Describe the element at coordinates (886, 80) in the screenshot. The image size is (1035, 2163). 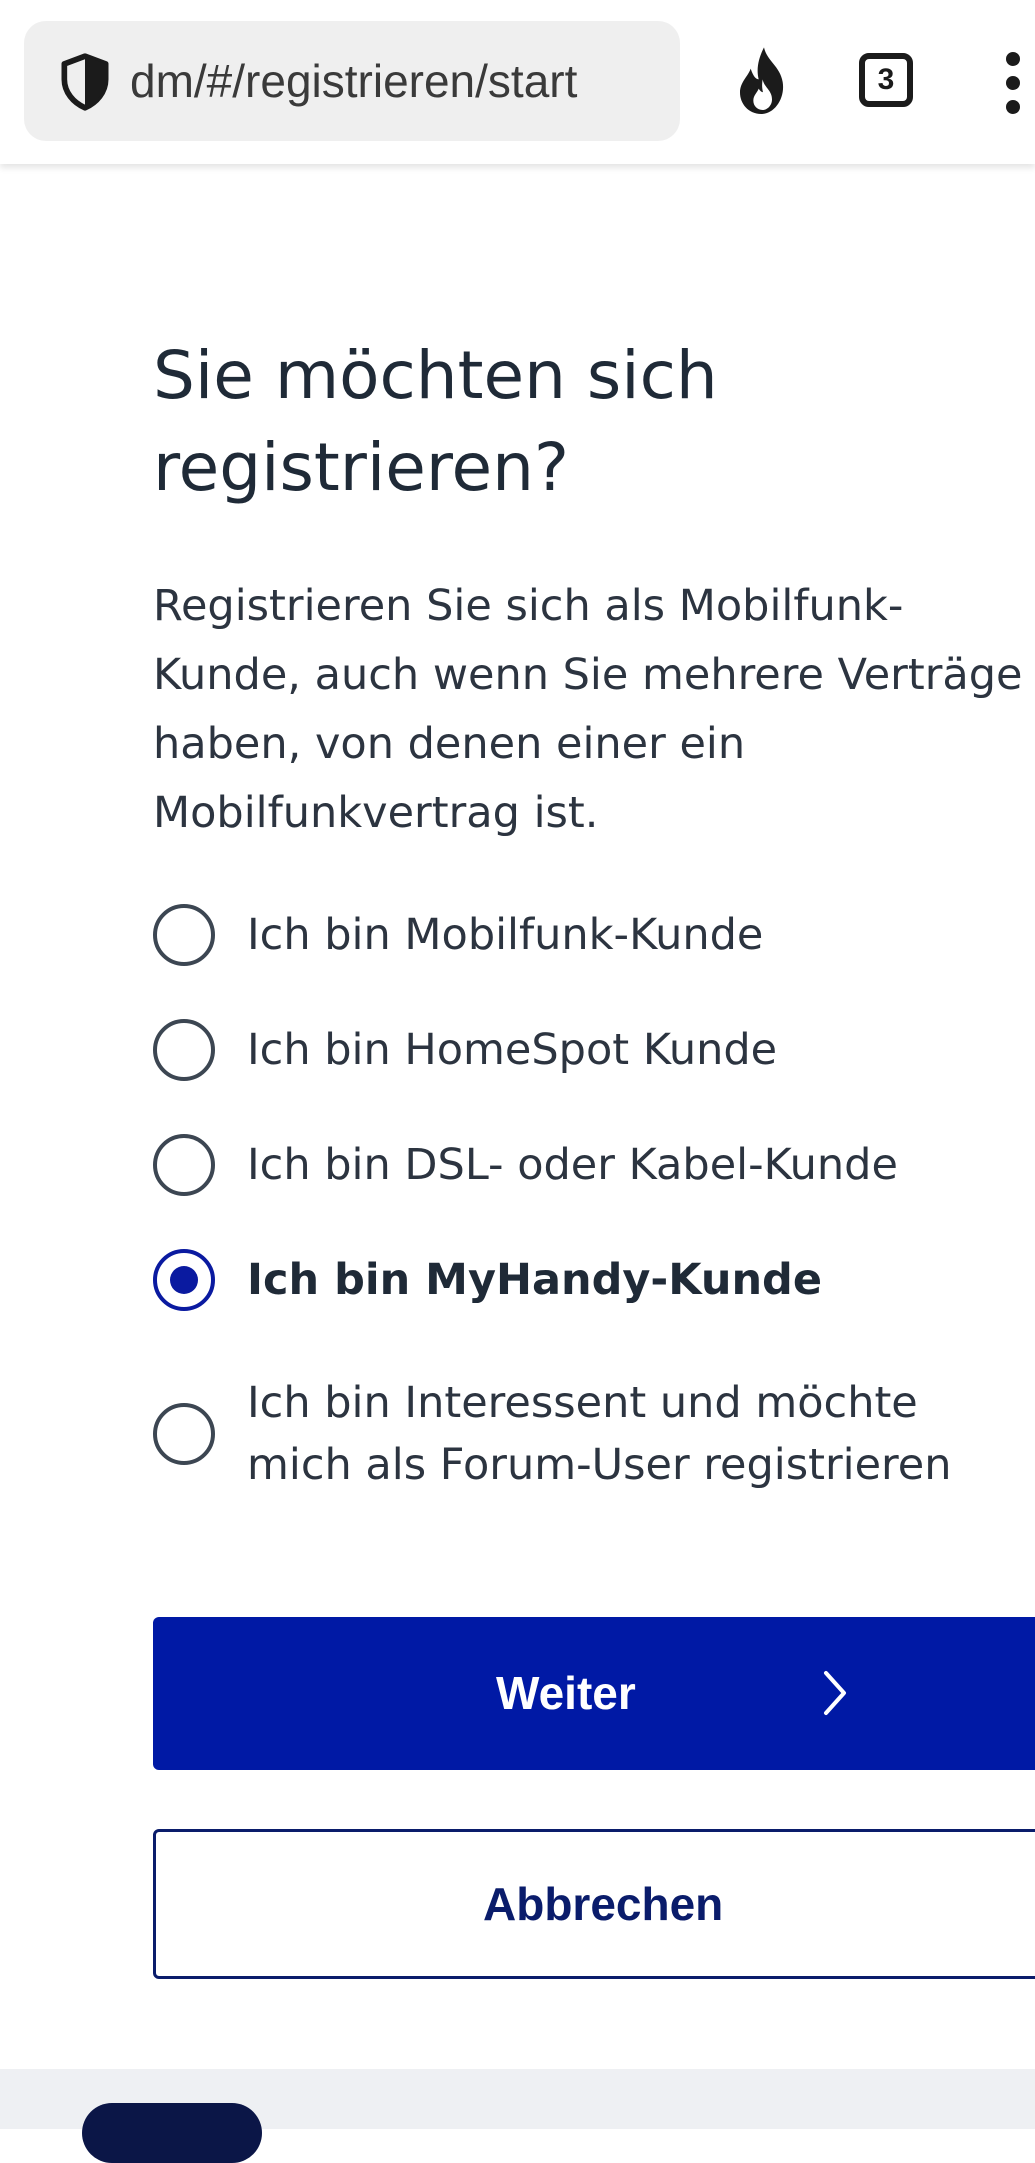
I see `tab-counter: 3` at that location.